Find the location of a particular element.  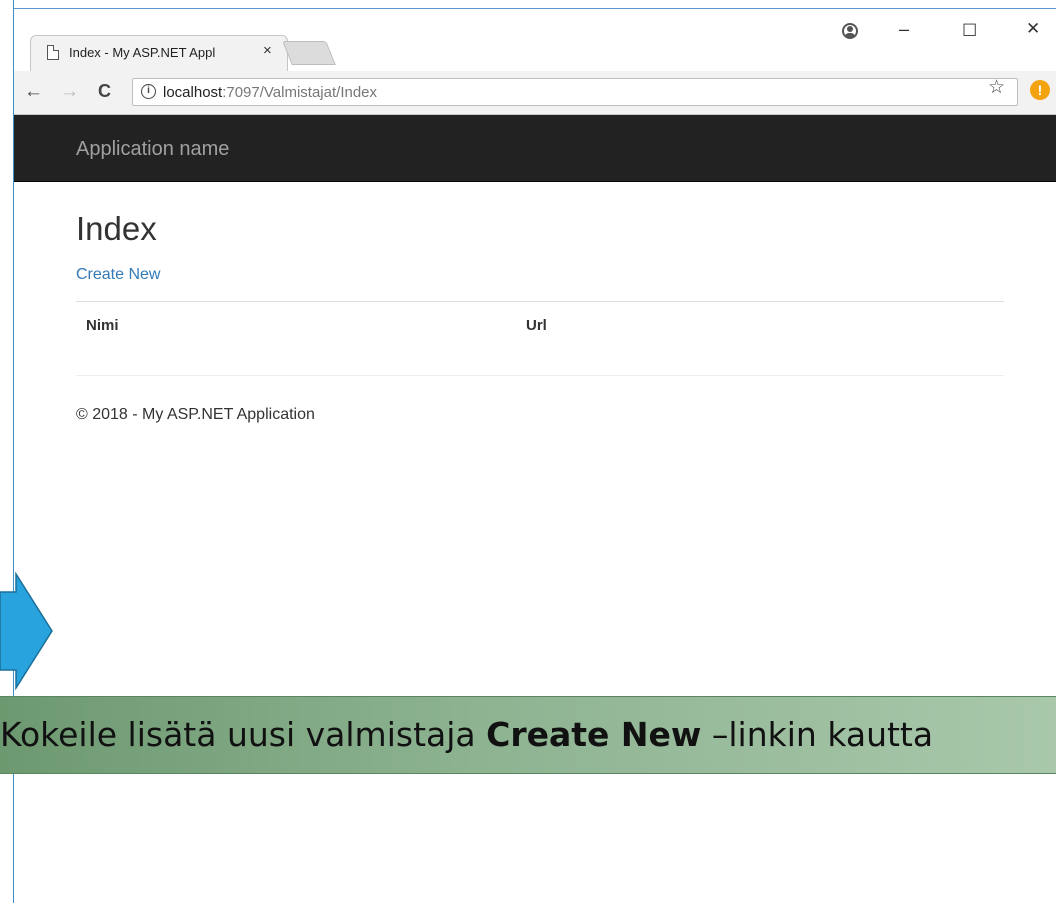

page-title: Index is located at coordinates (116, 228).